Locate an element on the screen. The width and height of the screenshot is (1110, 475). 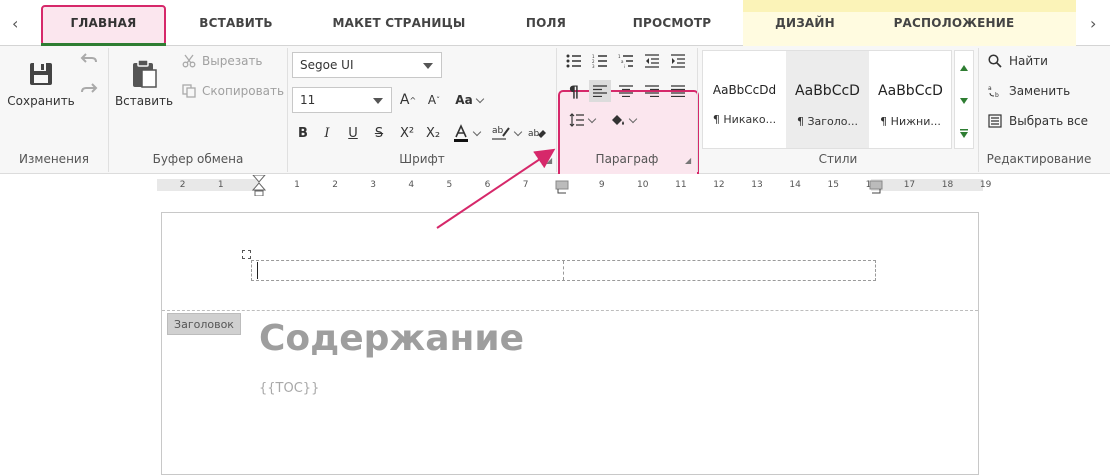
align-left-button is located at coordinates (600, 91).